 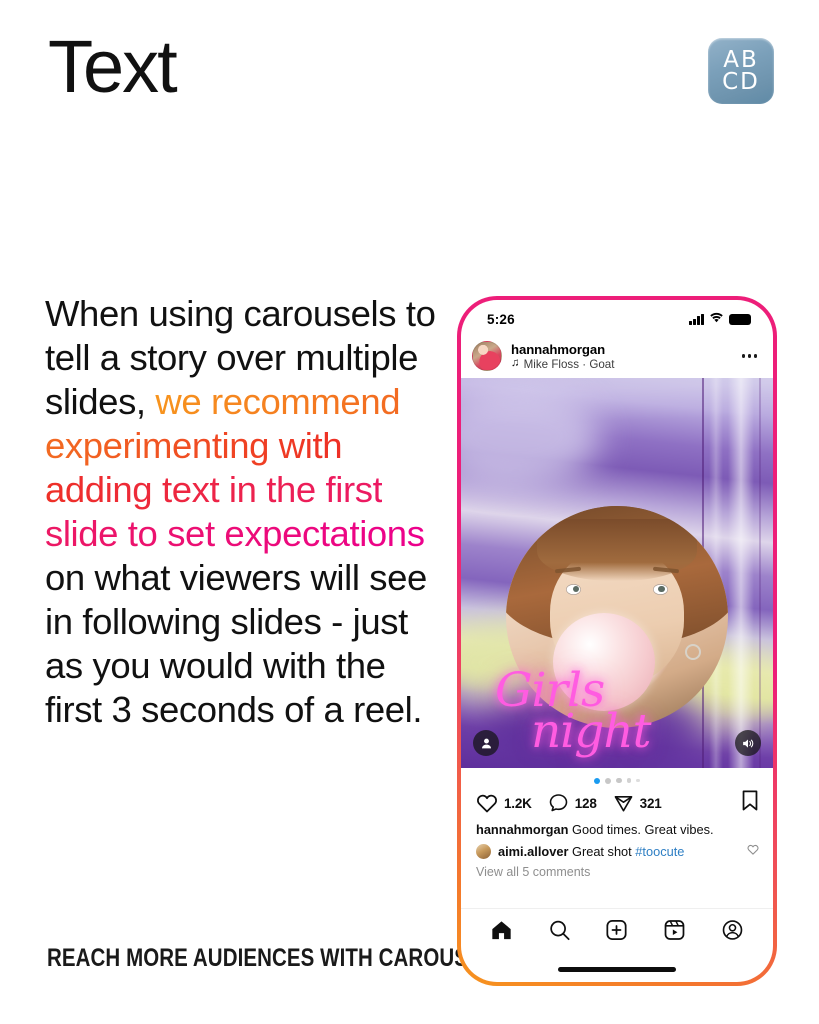 I want to click on comment-username: aimi.allover, so click(x=533, y=851).